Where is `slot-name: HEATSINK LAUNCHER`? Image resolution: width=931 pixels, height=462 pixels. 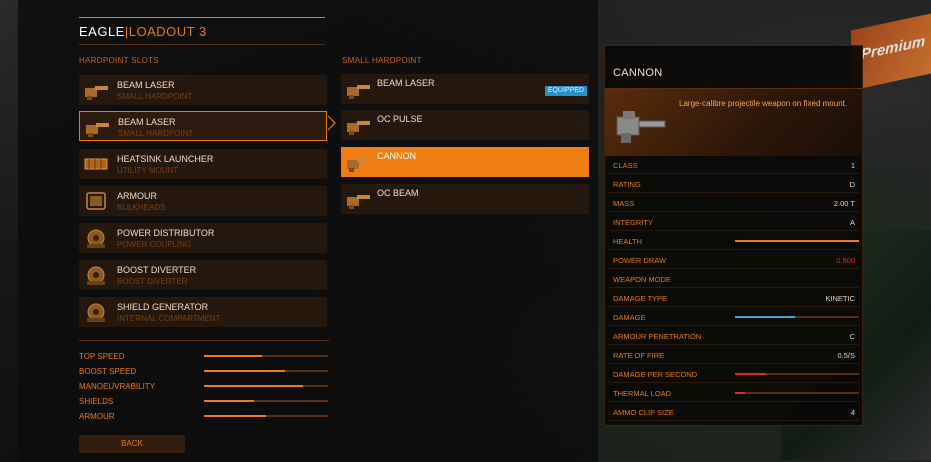 slot-name: HEATSINK LAUNCHER is located at coordinates (165, 159).